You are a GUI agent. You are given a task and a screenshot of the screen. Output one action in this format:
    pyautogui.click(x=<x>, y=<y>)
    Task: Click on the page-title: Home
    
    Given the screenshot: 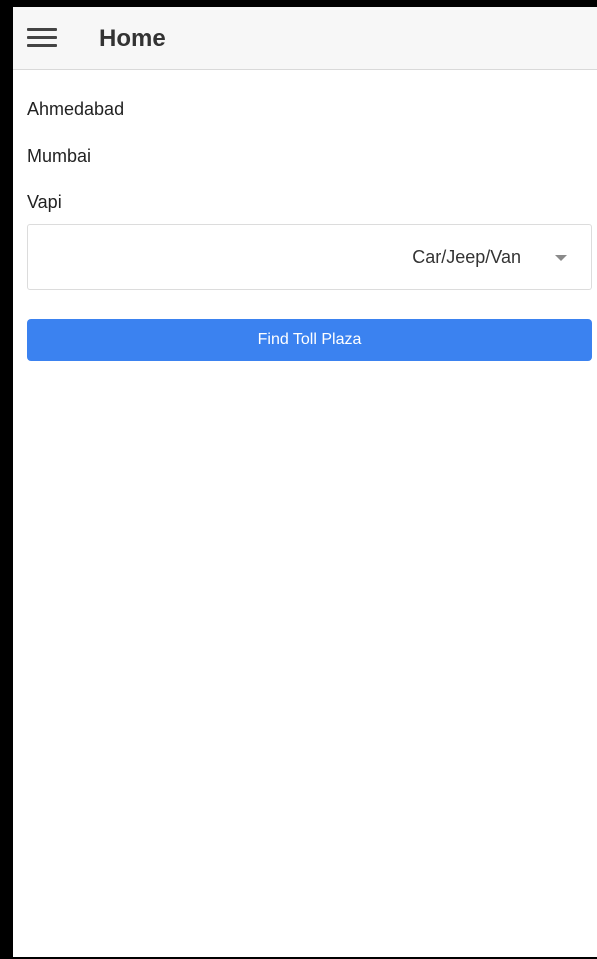 What is the action you would take?
    pyautogui.click(x=132, y=38)
    